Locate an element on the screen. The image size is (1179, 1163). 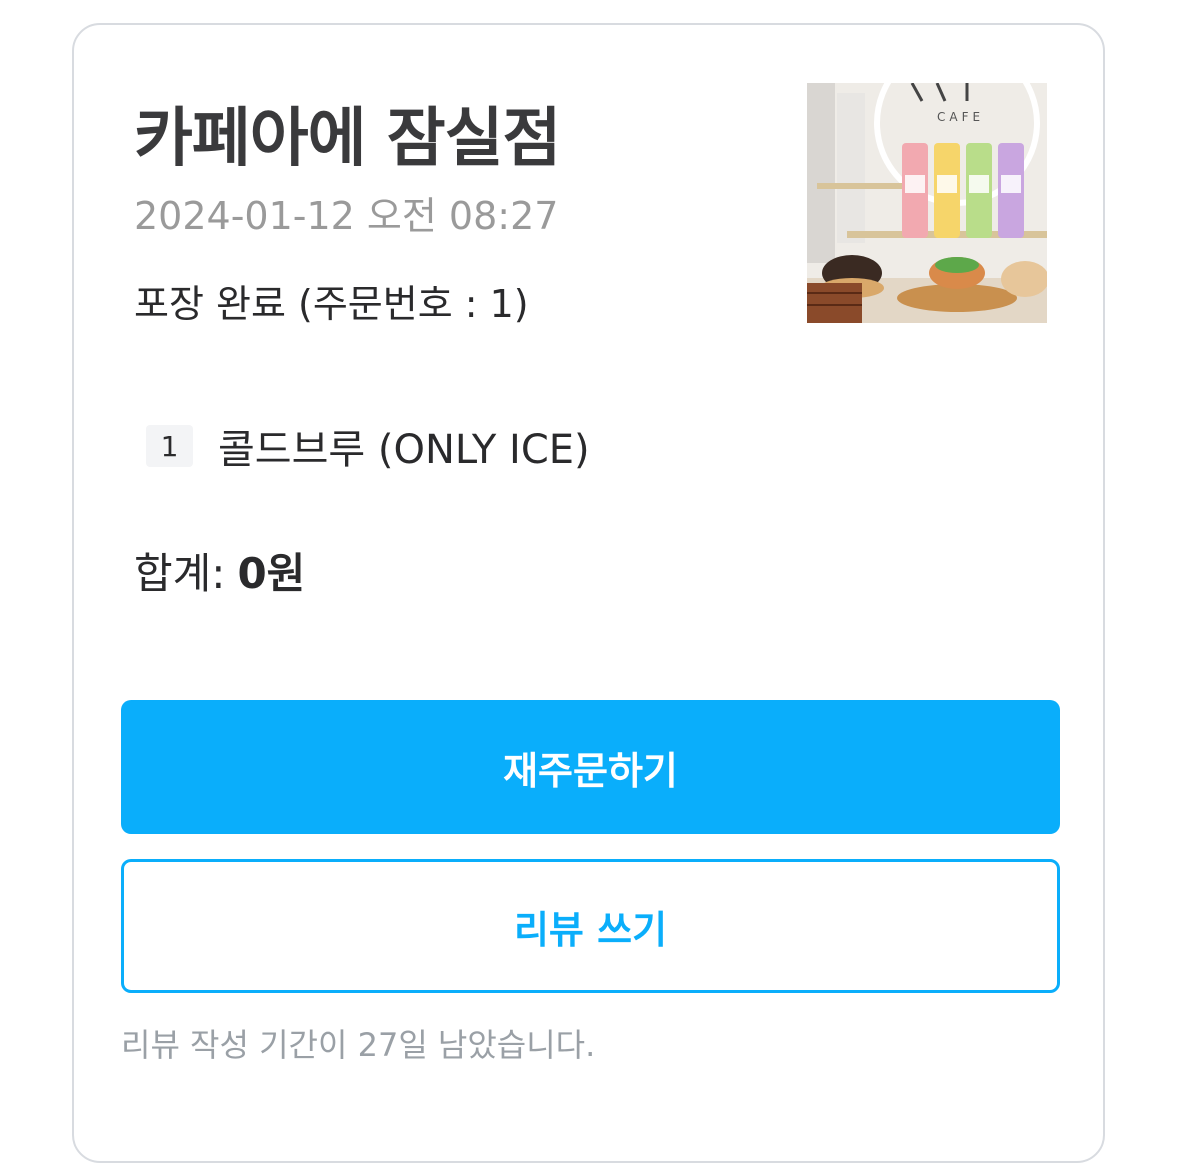
store-thumbnail: CAFE is located at coordinates (927, 203).